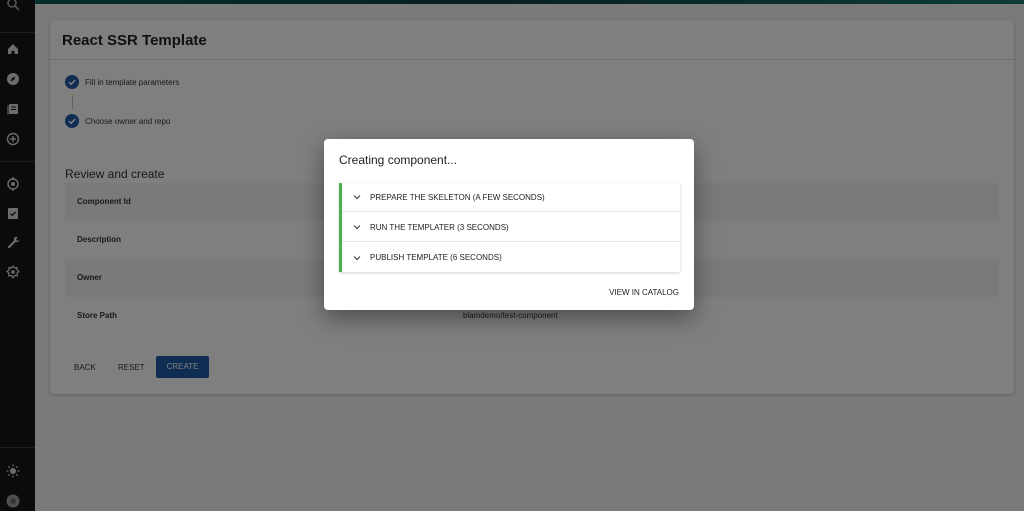 Image resolution: width=1024 pixels, height=511 pixels. What do you see at coordinates (644, 292) in the screenshot?
I see `view-in-catalog-button: VIEW IN CATALOG` at bounding box center [644, 292].